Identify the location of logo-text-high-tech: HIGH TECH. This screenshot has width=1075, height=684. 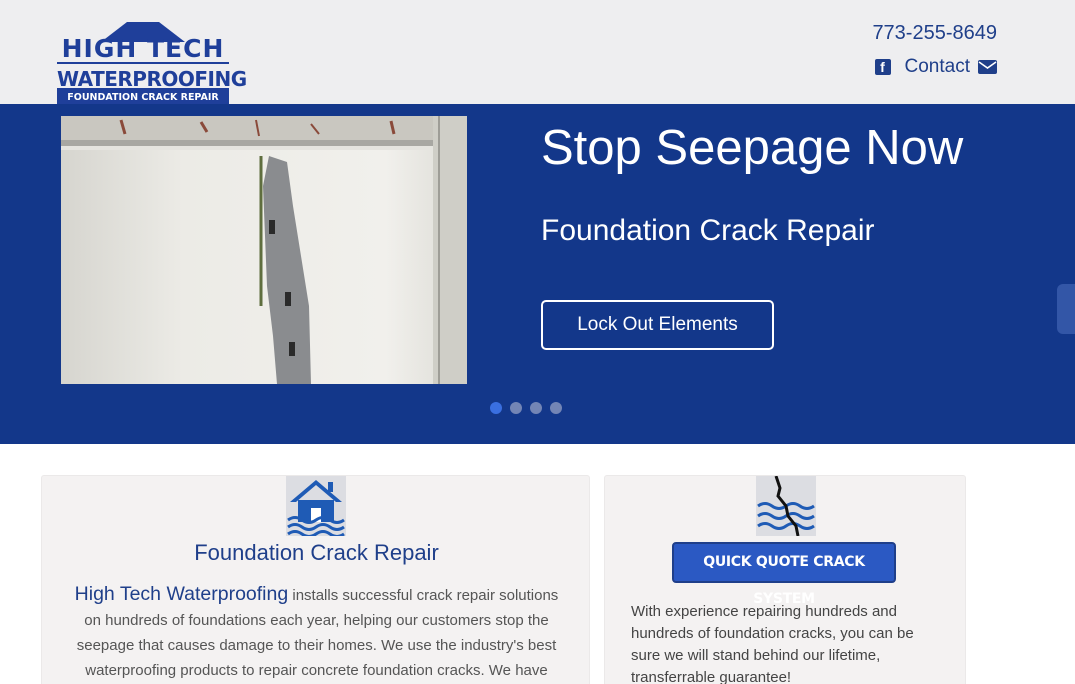
(143, 48).